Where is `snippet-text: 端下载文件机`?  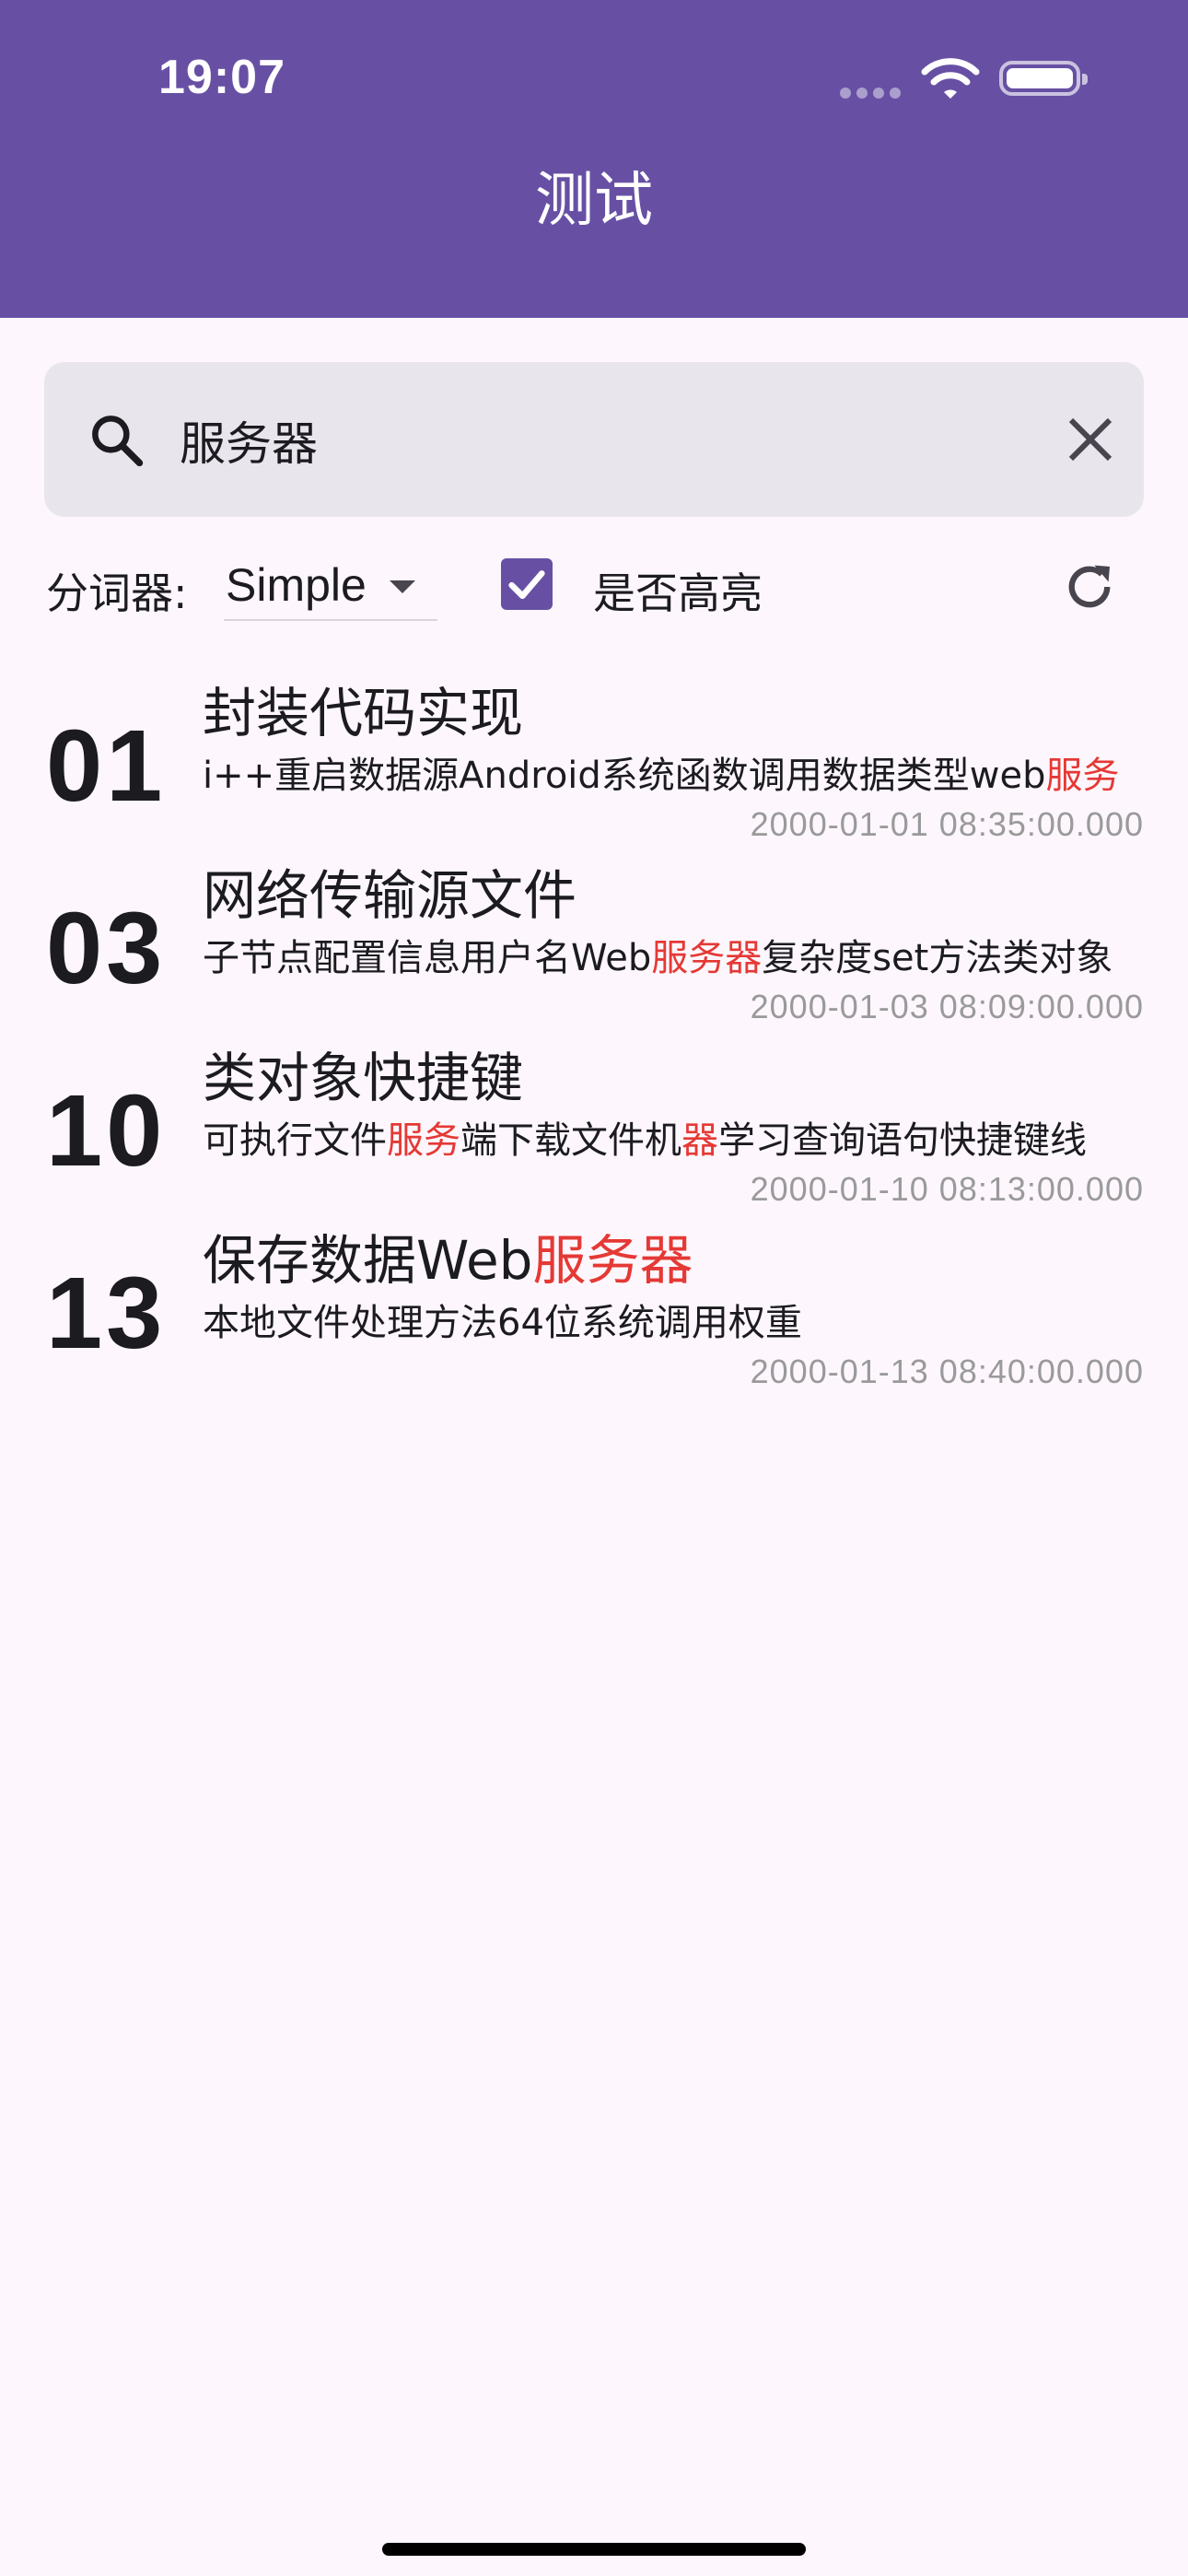 snippet-text: 端下载文件机 is located at coordinates (570, 1140).